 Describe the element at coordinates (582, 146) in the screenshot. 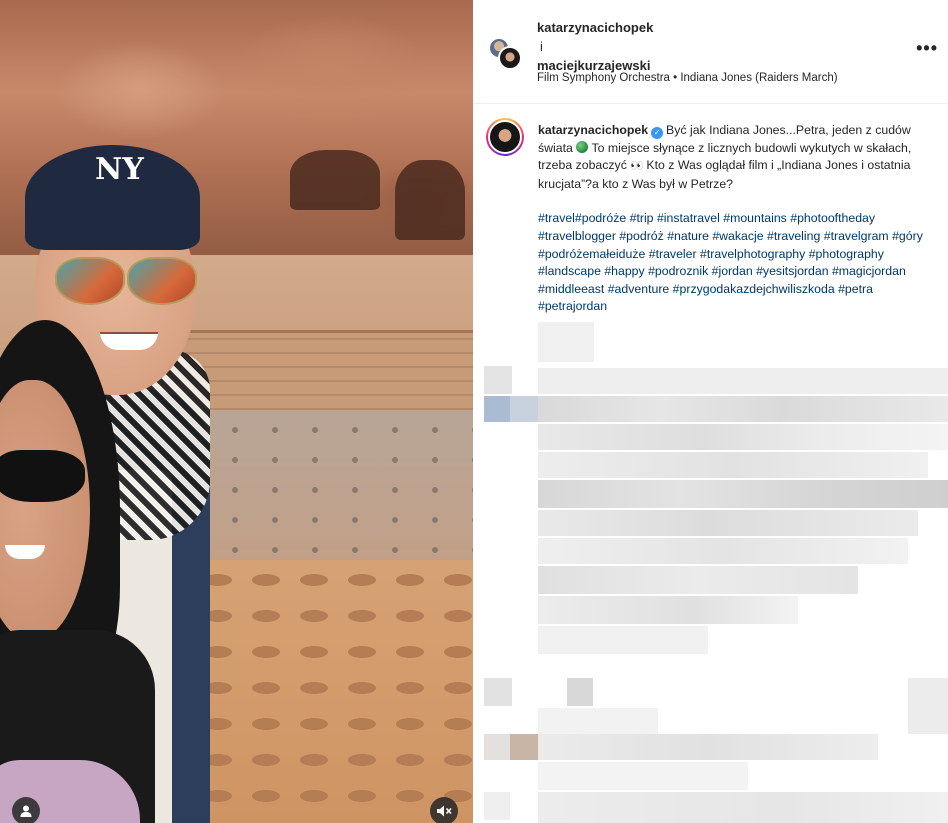

I see `globe-emoji-icon` at that location.